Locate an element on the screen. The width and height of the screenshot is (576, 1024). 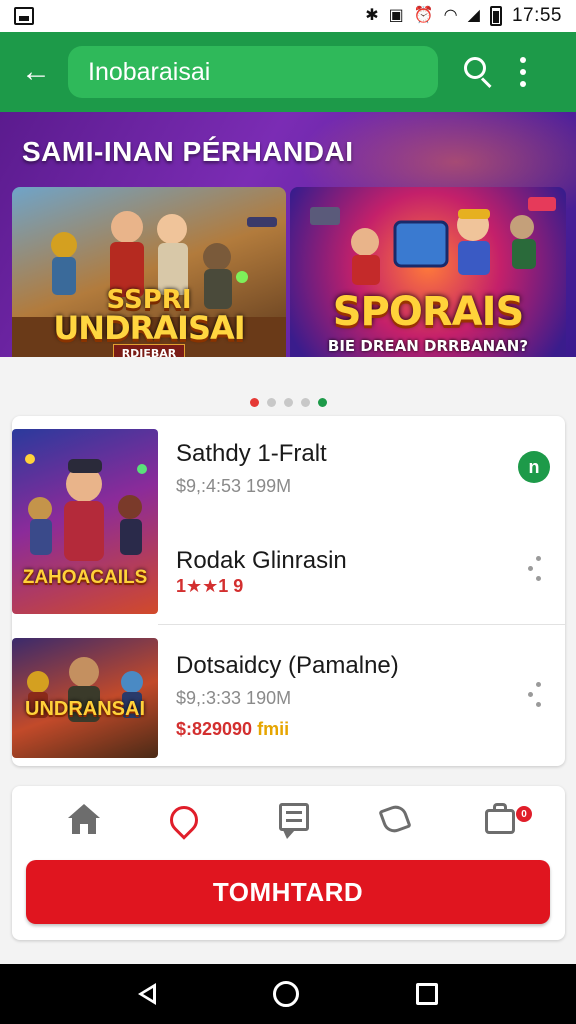
image-icon is located at coordinates (24, 16).